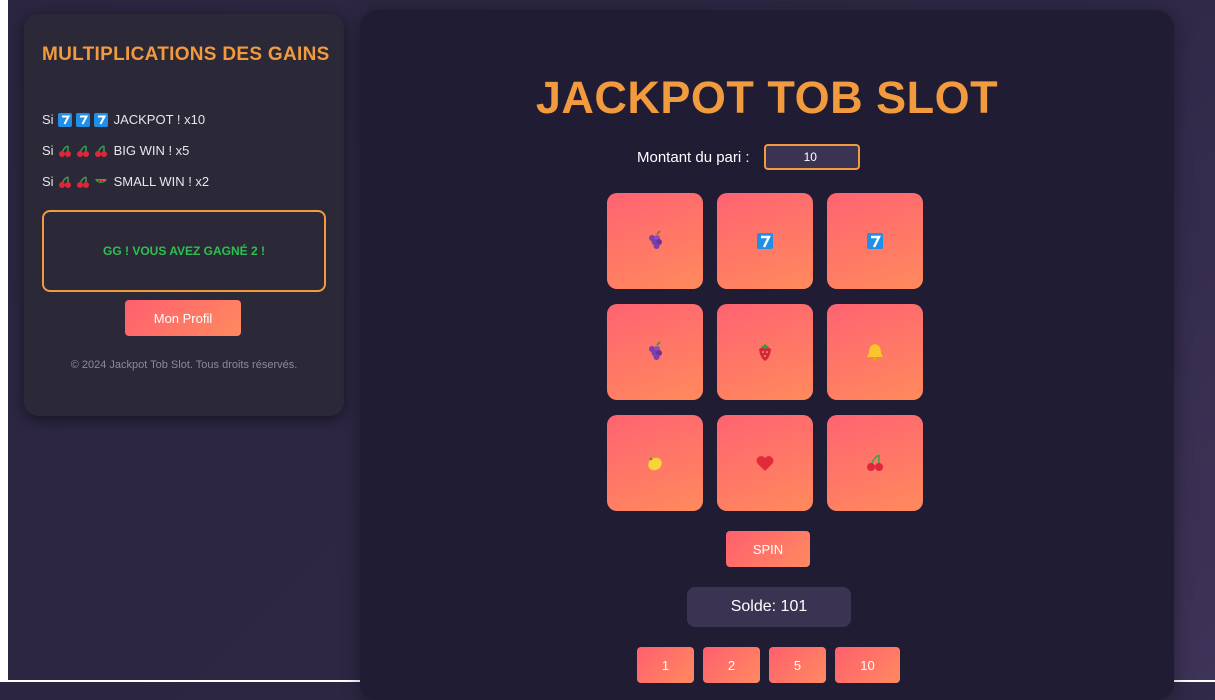  What do you see at coordinates (769, 607) in the screenshot?
I see `balance-display: Solde: 101` at bounding box center [769, 607].